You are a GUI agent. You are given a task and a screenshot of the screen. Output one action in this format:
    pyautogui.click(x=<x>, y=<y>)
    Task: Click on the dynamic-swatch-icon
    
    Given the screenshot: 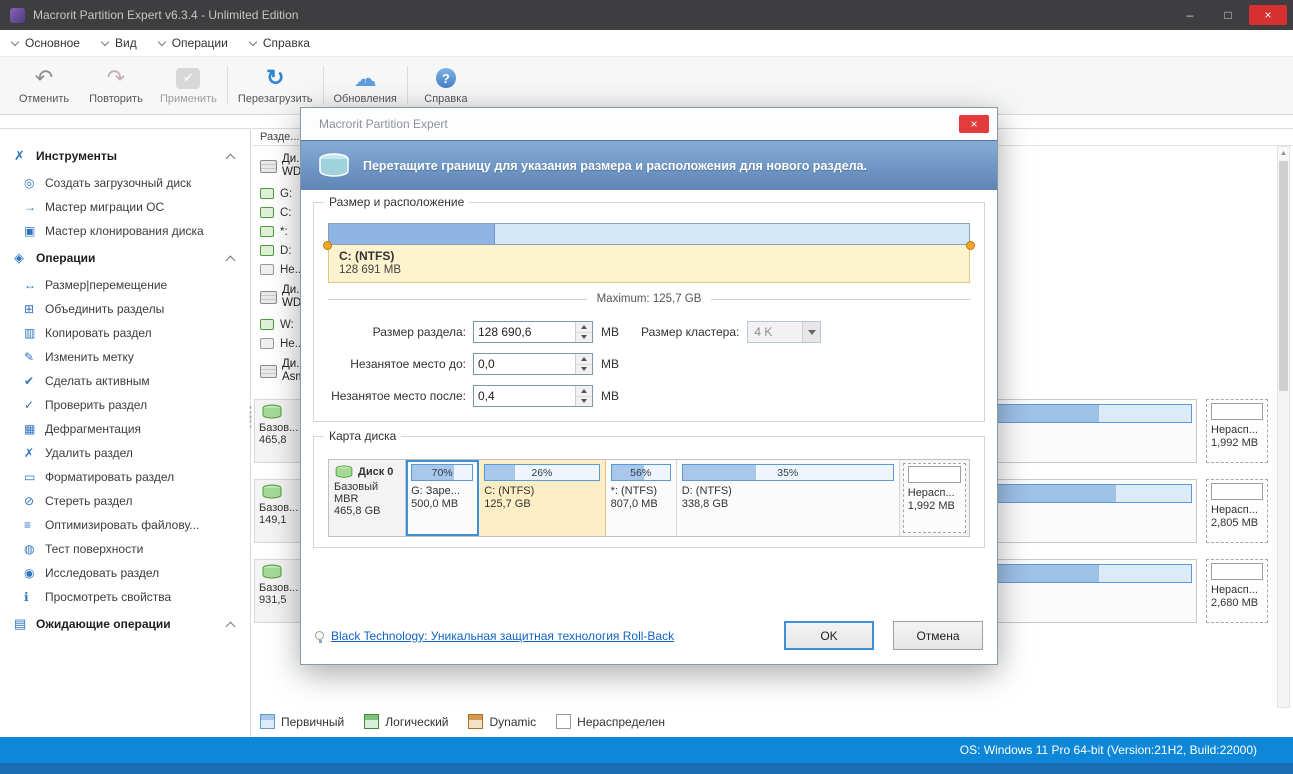 What is the action you would take?
    pyautogui.click(x=476, y=721)
    